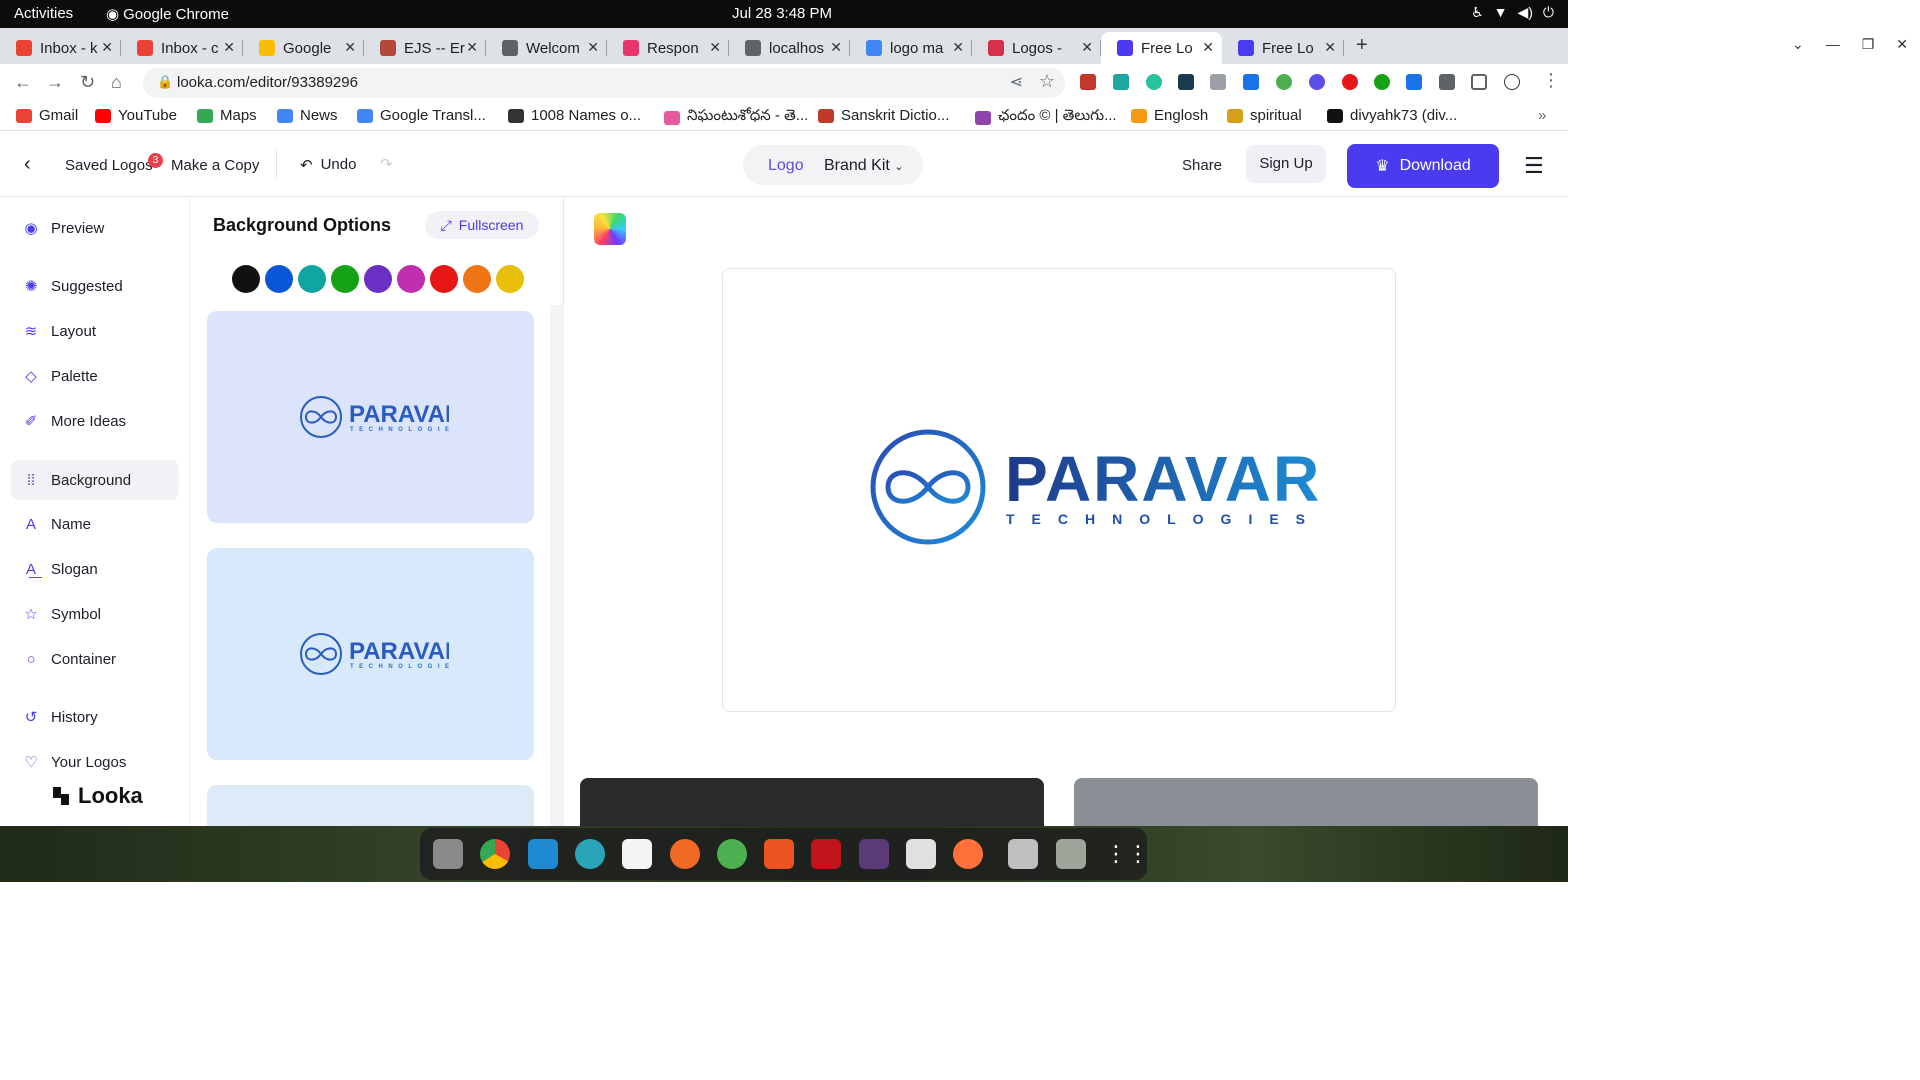  Describe the element at coordinates (604, 83) in the screenshot. I see `address-bar: 🔒 looka.com/editor/93389296 ⋖ ☆` at that location.